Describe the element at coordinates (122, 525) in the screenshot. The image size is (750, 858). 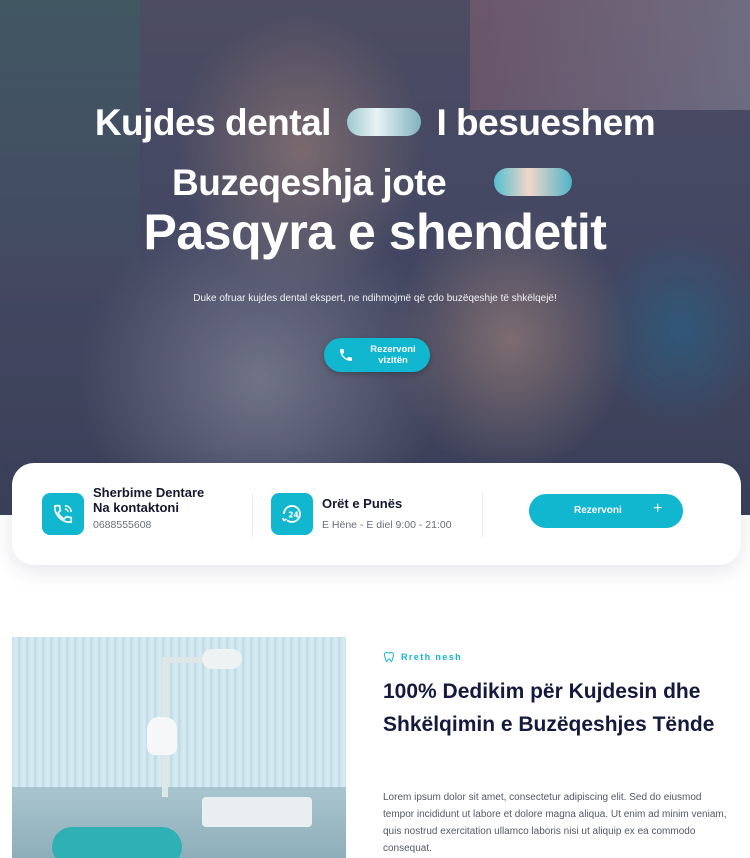
I see `contact-phone: 0688555608` at that location.